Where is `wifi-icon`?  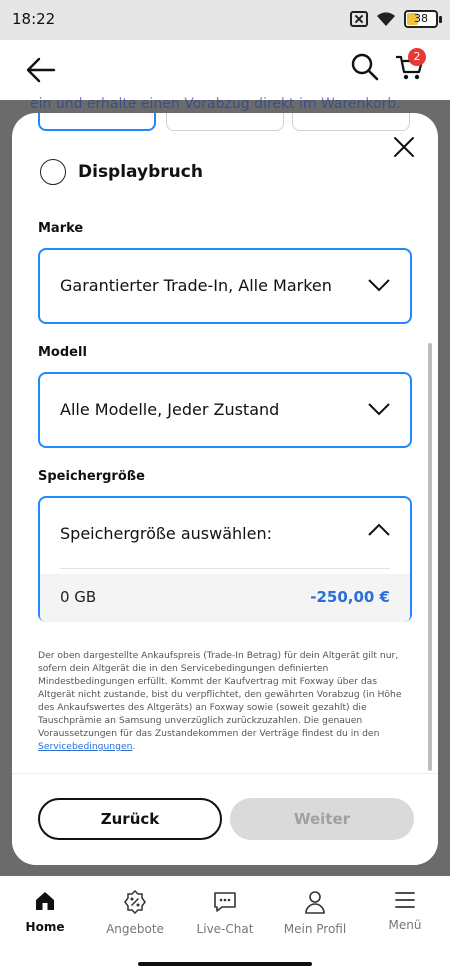 wifi-icon is located at coordinates (386, 19).